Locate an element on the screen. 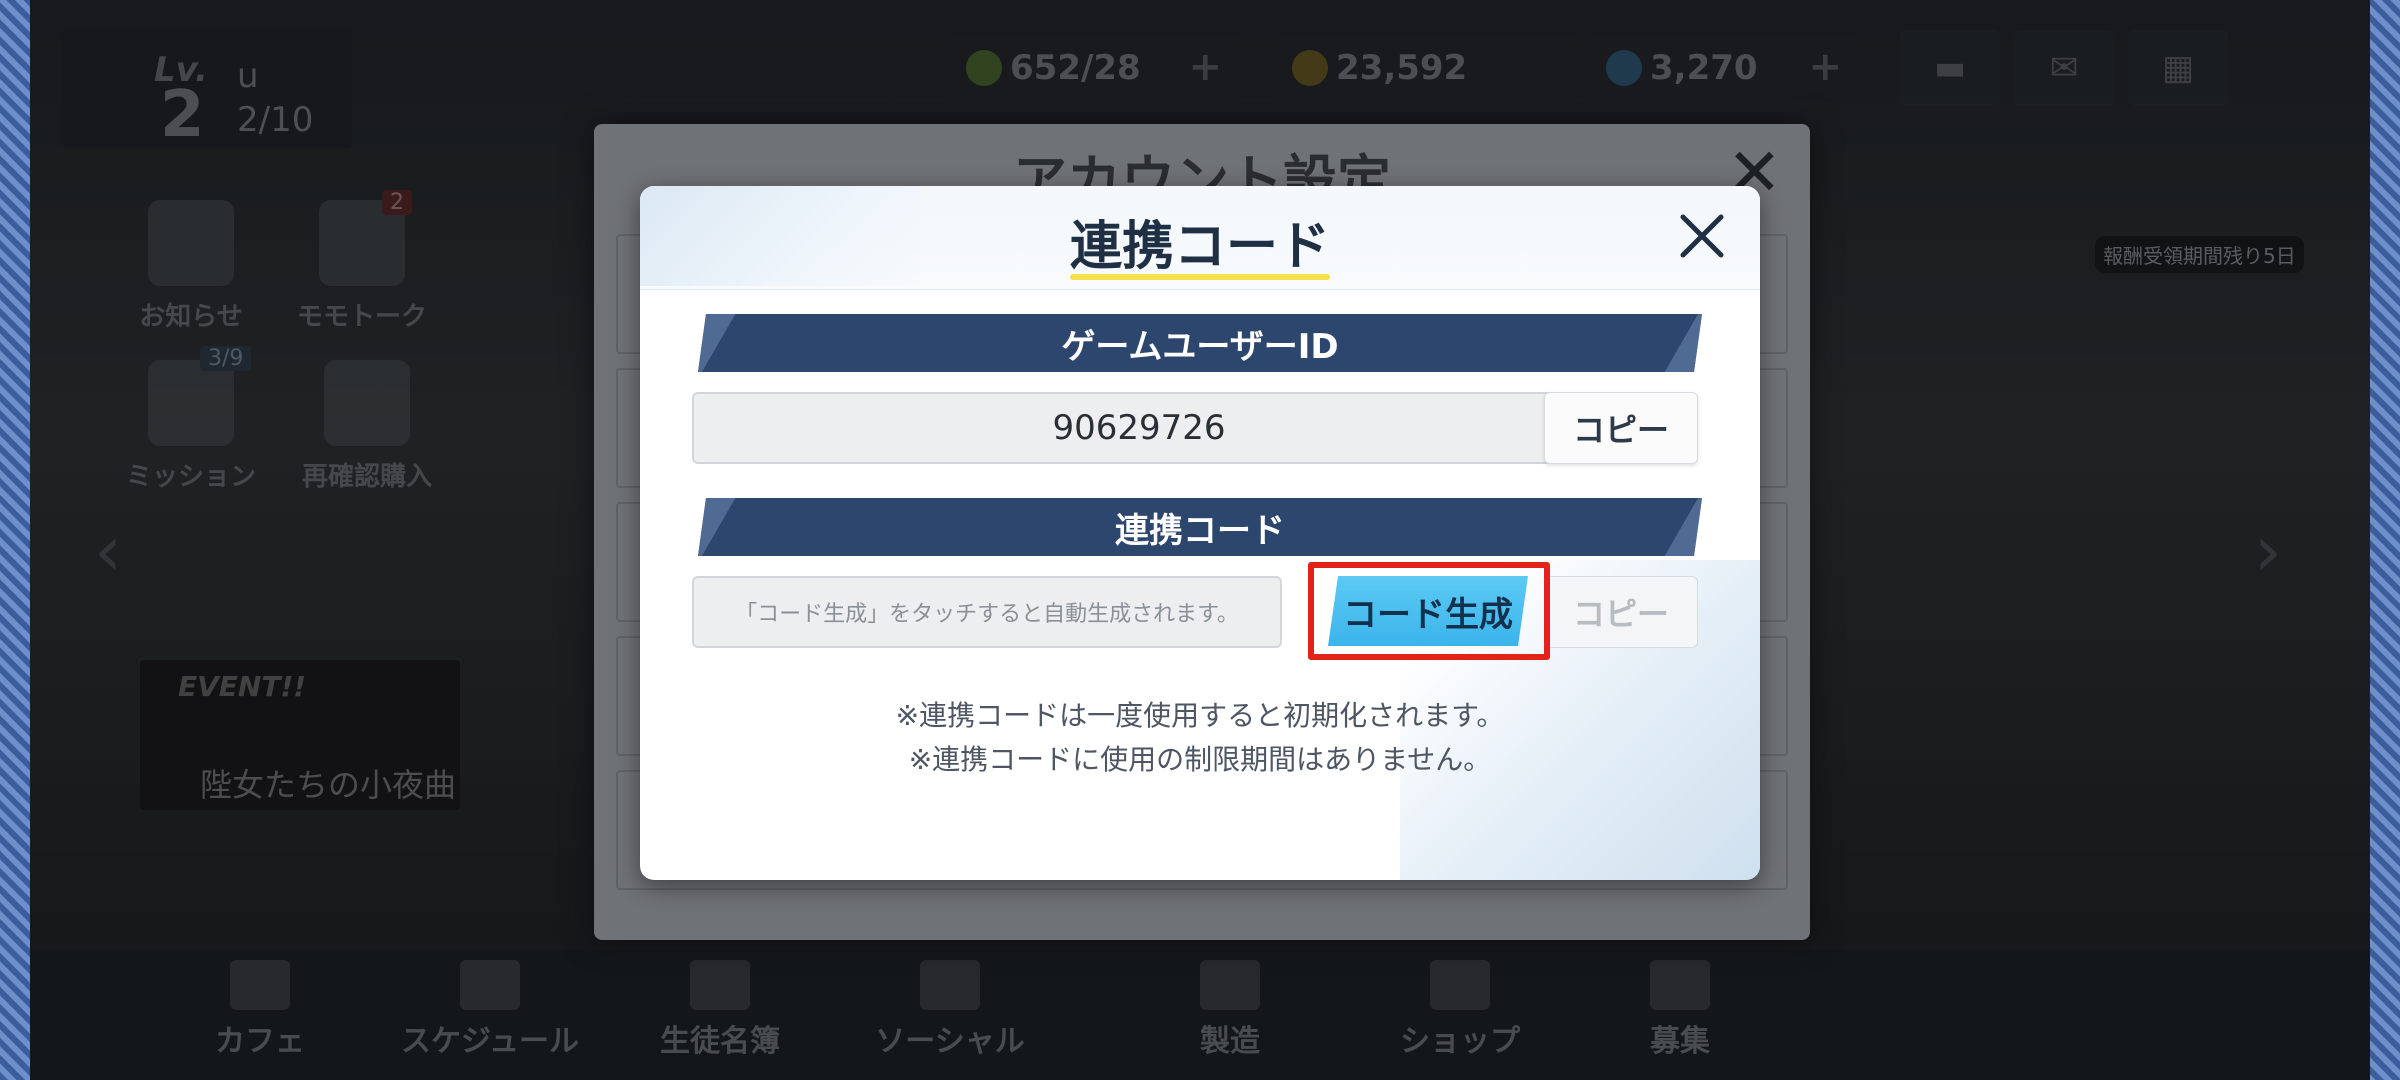 The width and height of the screenshot is (2400, 1080). copy-link-code-label: コピー is located at coordinates (1620, 614).